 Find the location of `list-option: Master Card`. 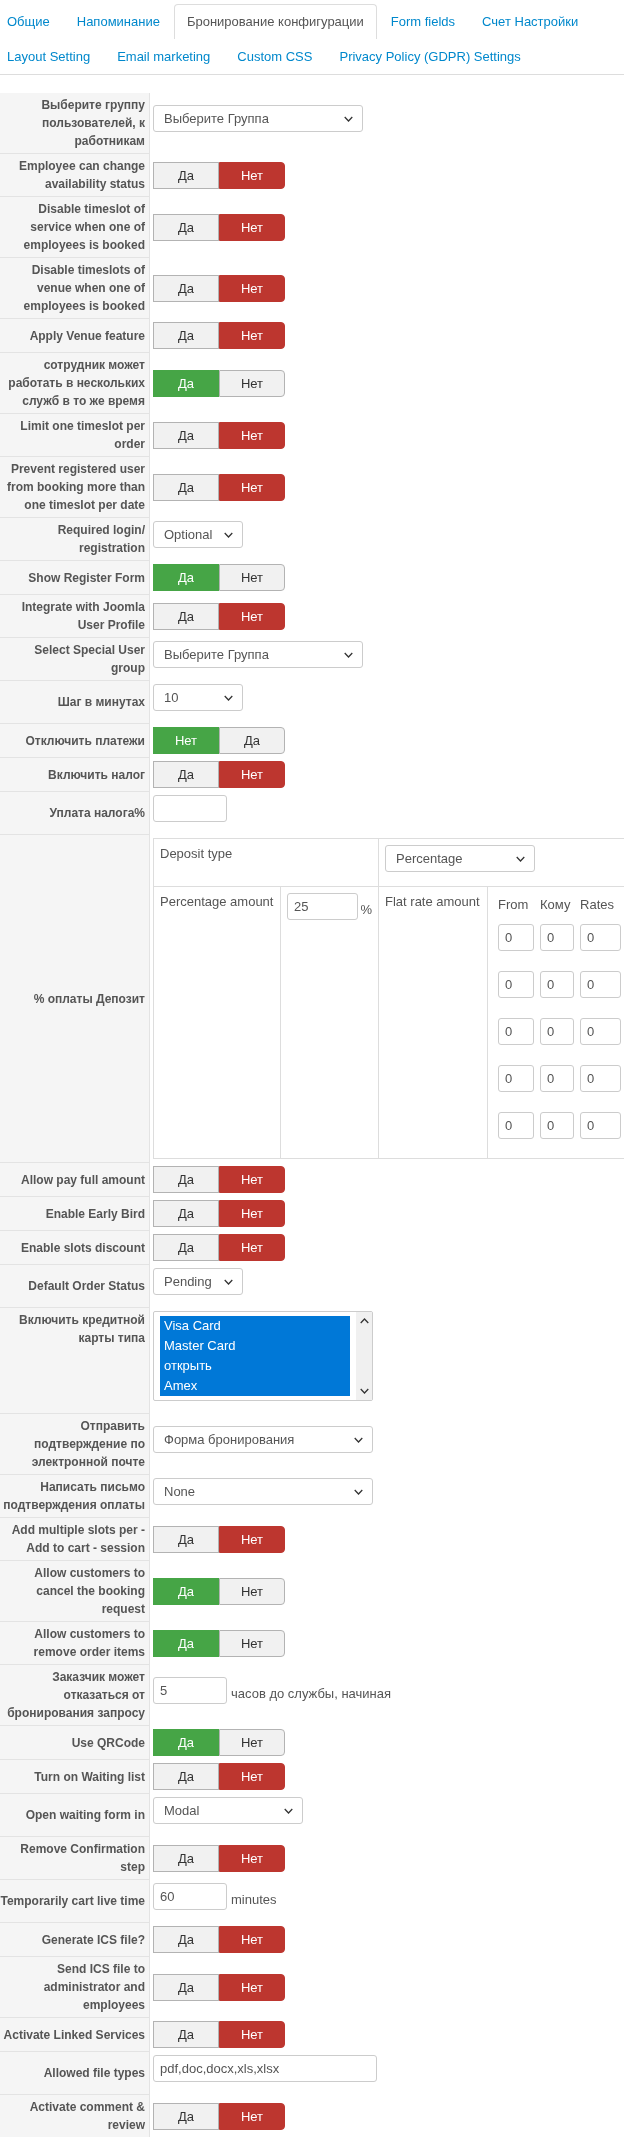

list-option: Master Card is located at coordinates (255, 1346).